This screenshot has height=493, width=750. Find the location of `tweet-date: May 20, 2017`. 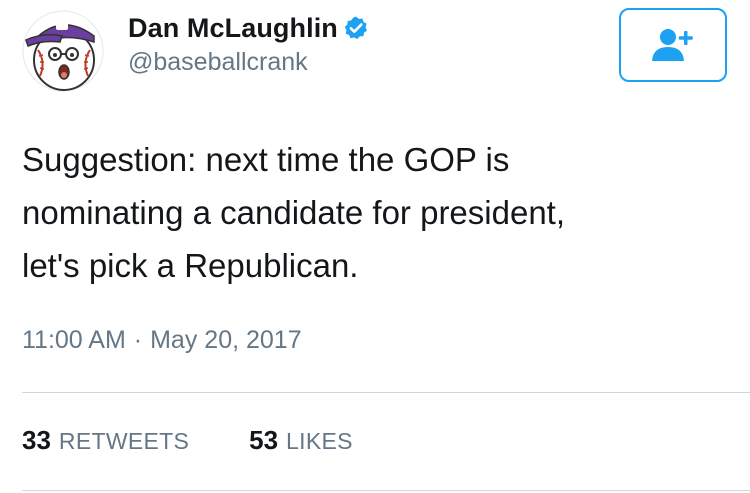

tweet-date: May 20, 2017 is located at coordinates (226, 340).